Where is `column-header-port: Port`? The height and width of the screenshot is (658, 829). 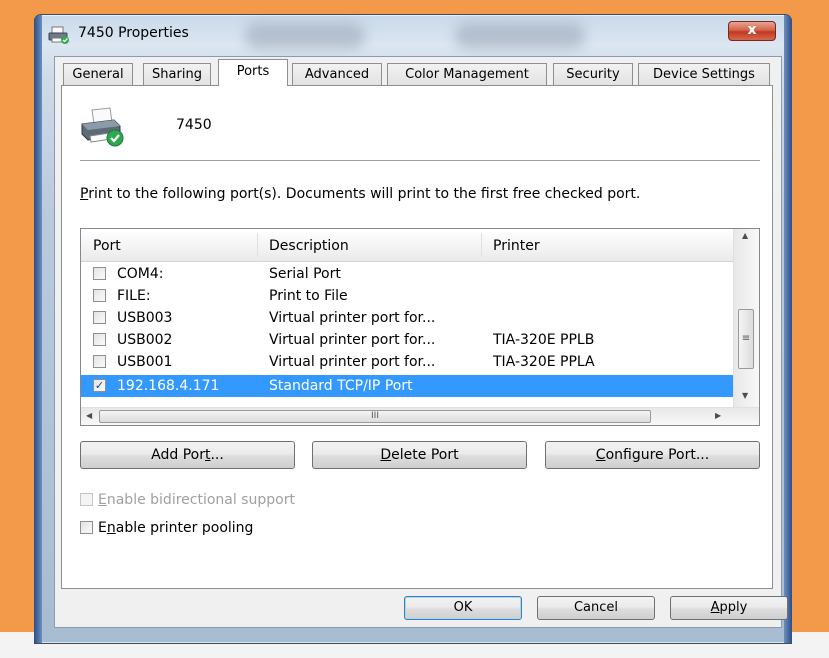
column-header-port: Port is located at coordinates (169, 245).